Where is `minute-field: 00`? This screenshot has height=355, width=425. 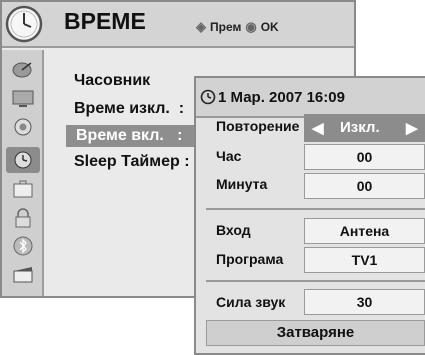
minute-field: 00 is located at coordinates (364, 186).